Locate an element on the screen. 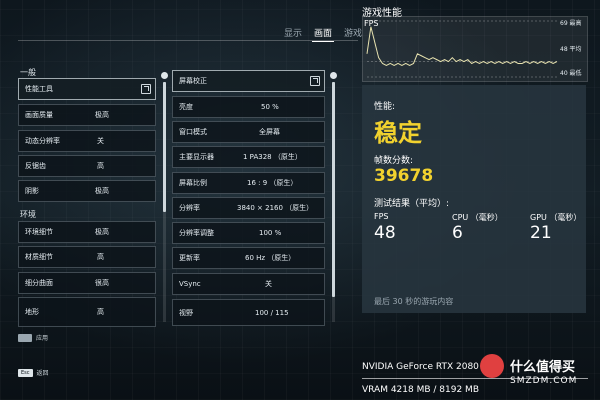 The width and height of the screenshot is (600, 400). setting-row-performance-tool: 性能工具 is located at coordinates (87, 89).